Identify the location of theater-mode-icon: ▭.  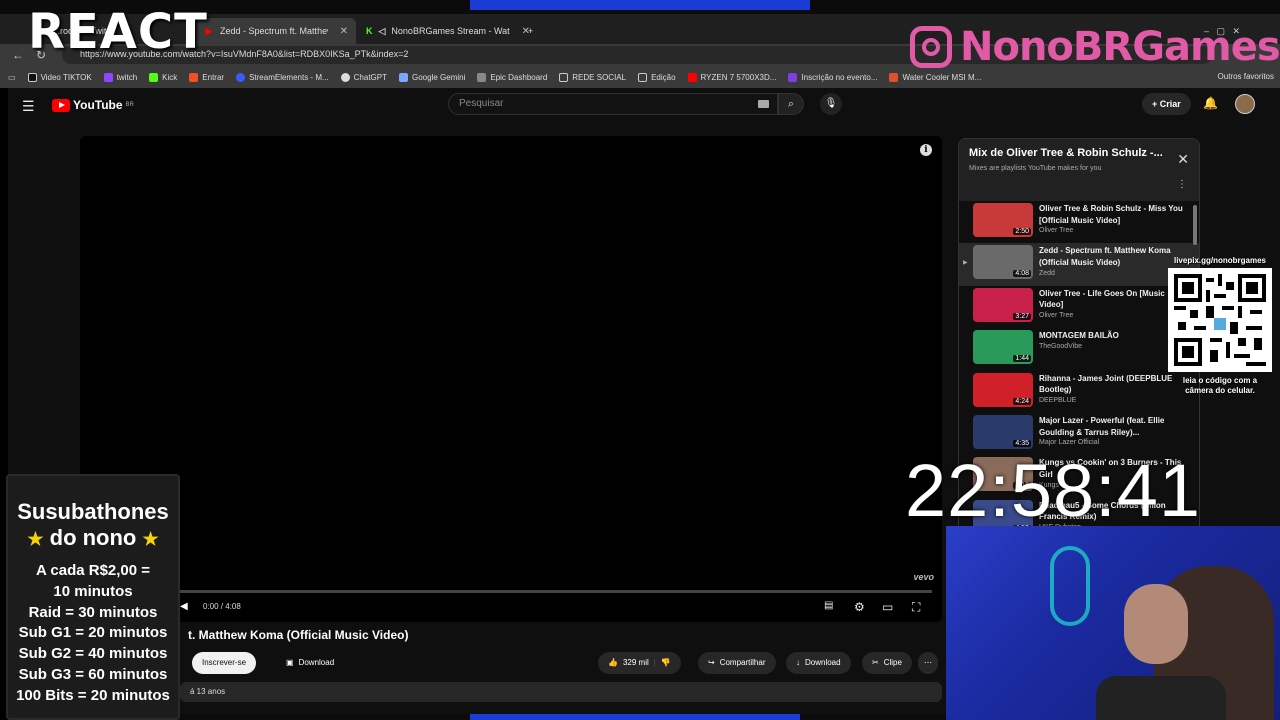
(887, 607).